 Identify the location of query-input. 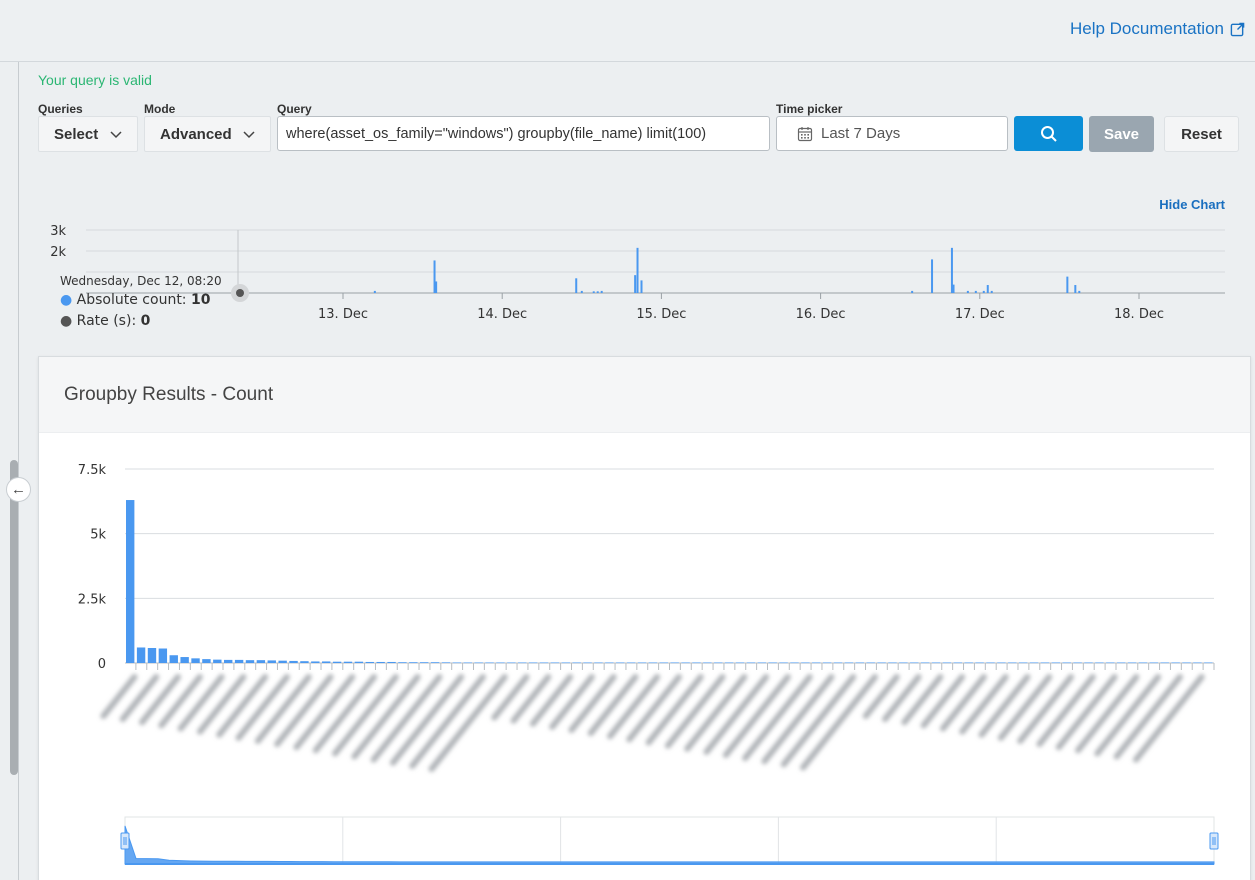
(523, 133).